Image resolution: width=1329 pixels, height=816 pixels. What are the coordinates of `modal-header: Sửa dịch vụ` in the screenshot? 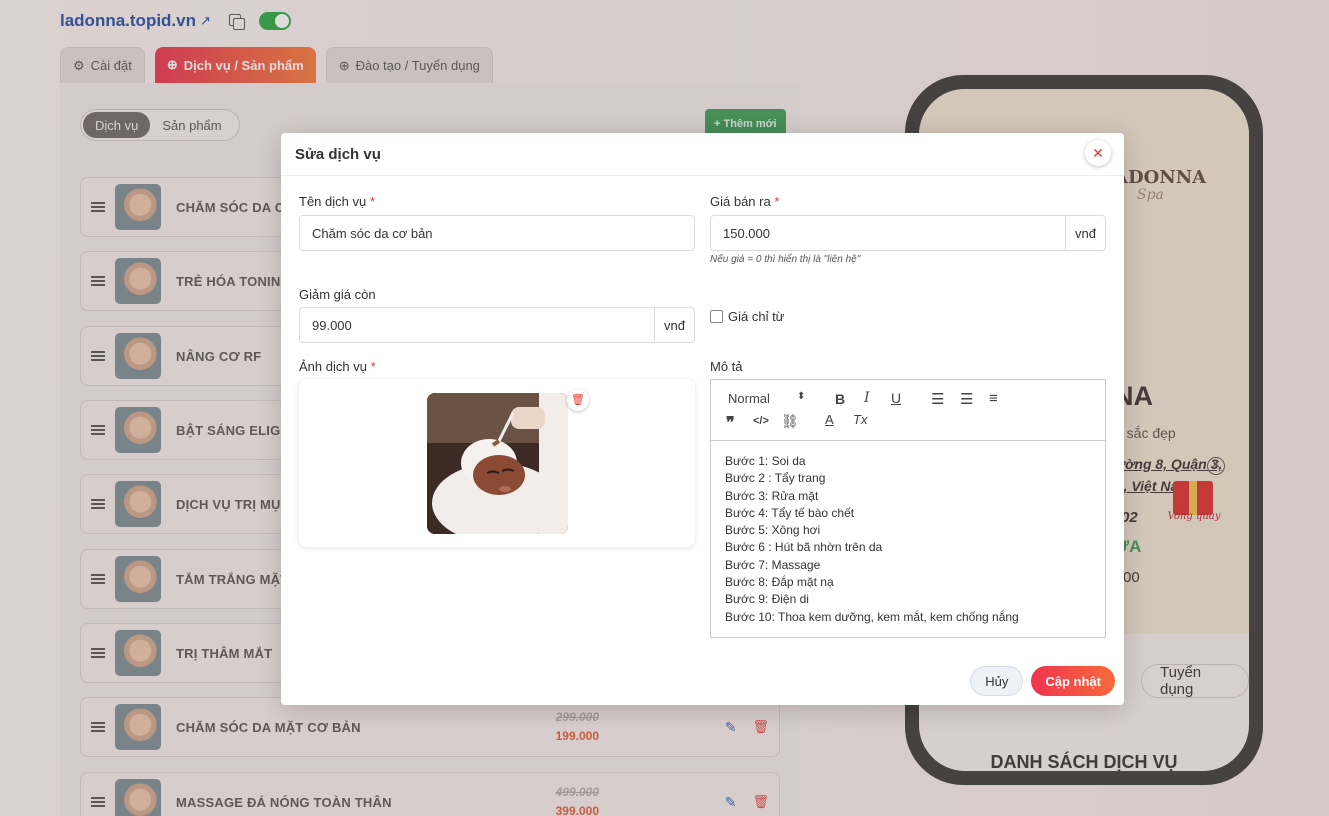 It's located at (702, 154).